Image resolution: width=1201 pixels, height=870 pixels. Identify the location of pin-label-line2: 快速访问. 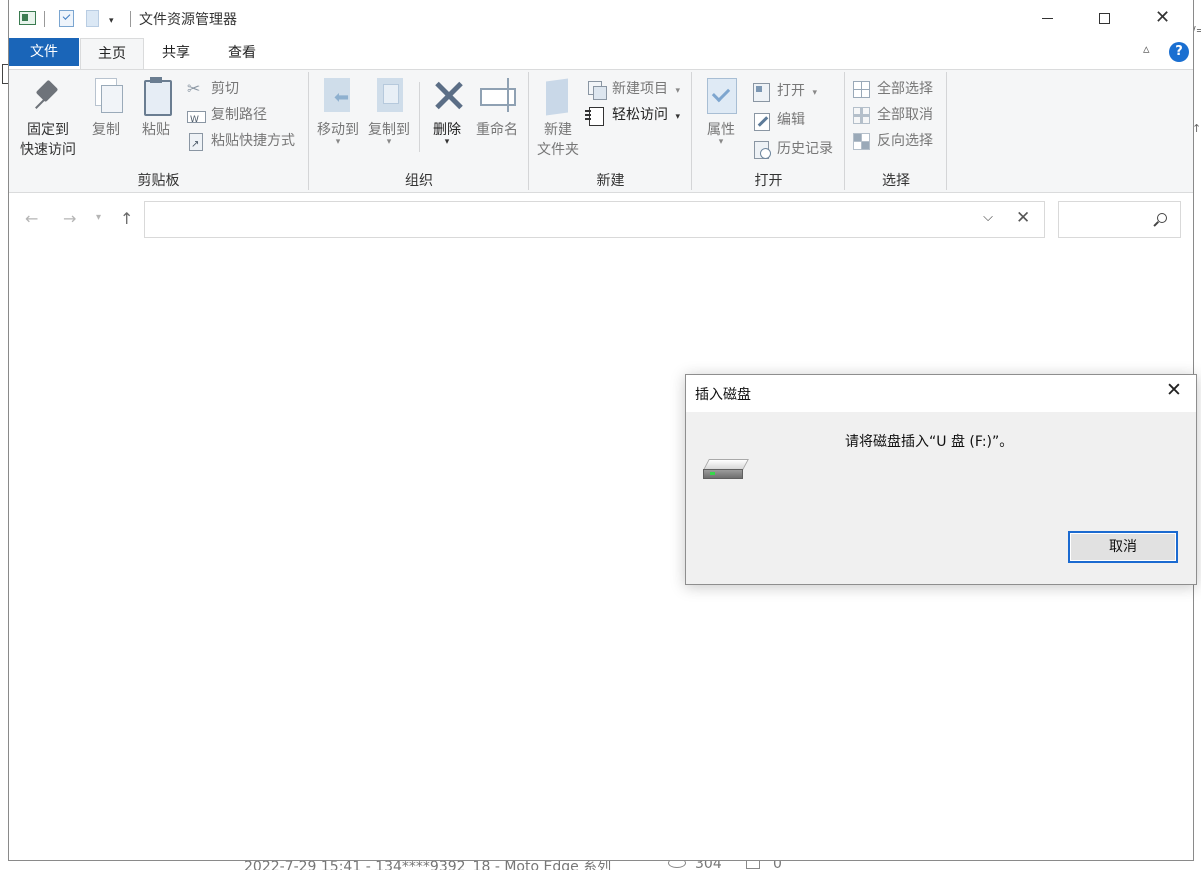
(48, 150).